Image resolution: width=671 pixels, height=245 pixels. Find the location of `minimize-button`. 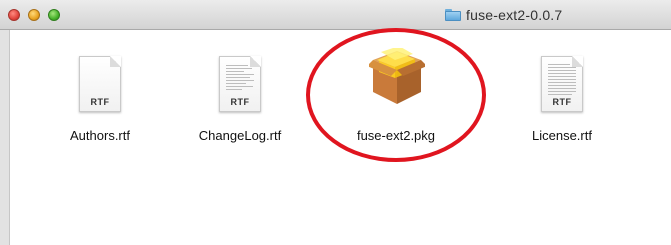

minimize-button is located at coordinates (34, 15).